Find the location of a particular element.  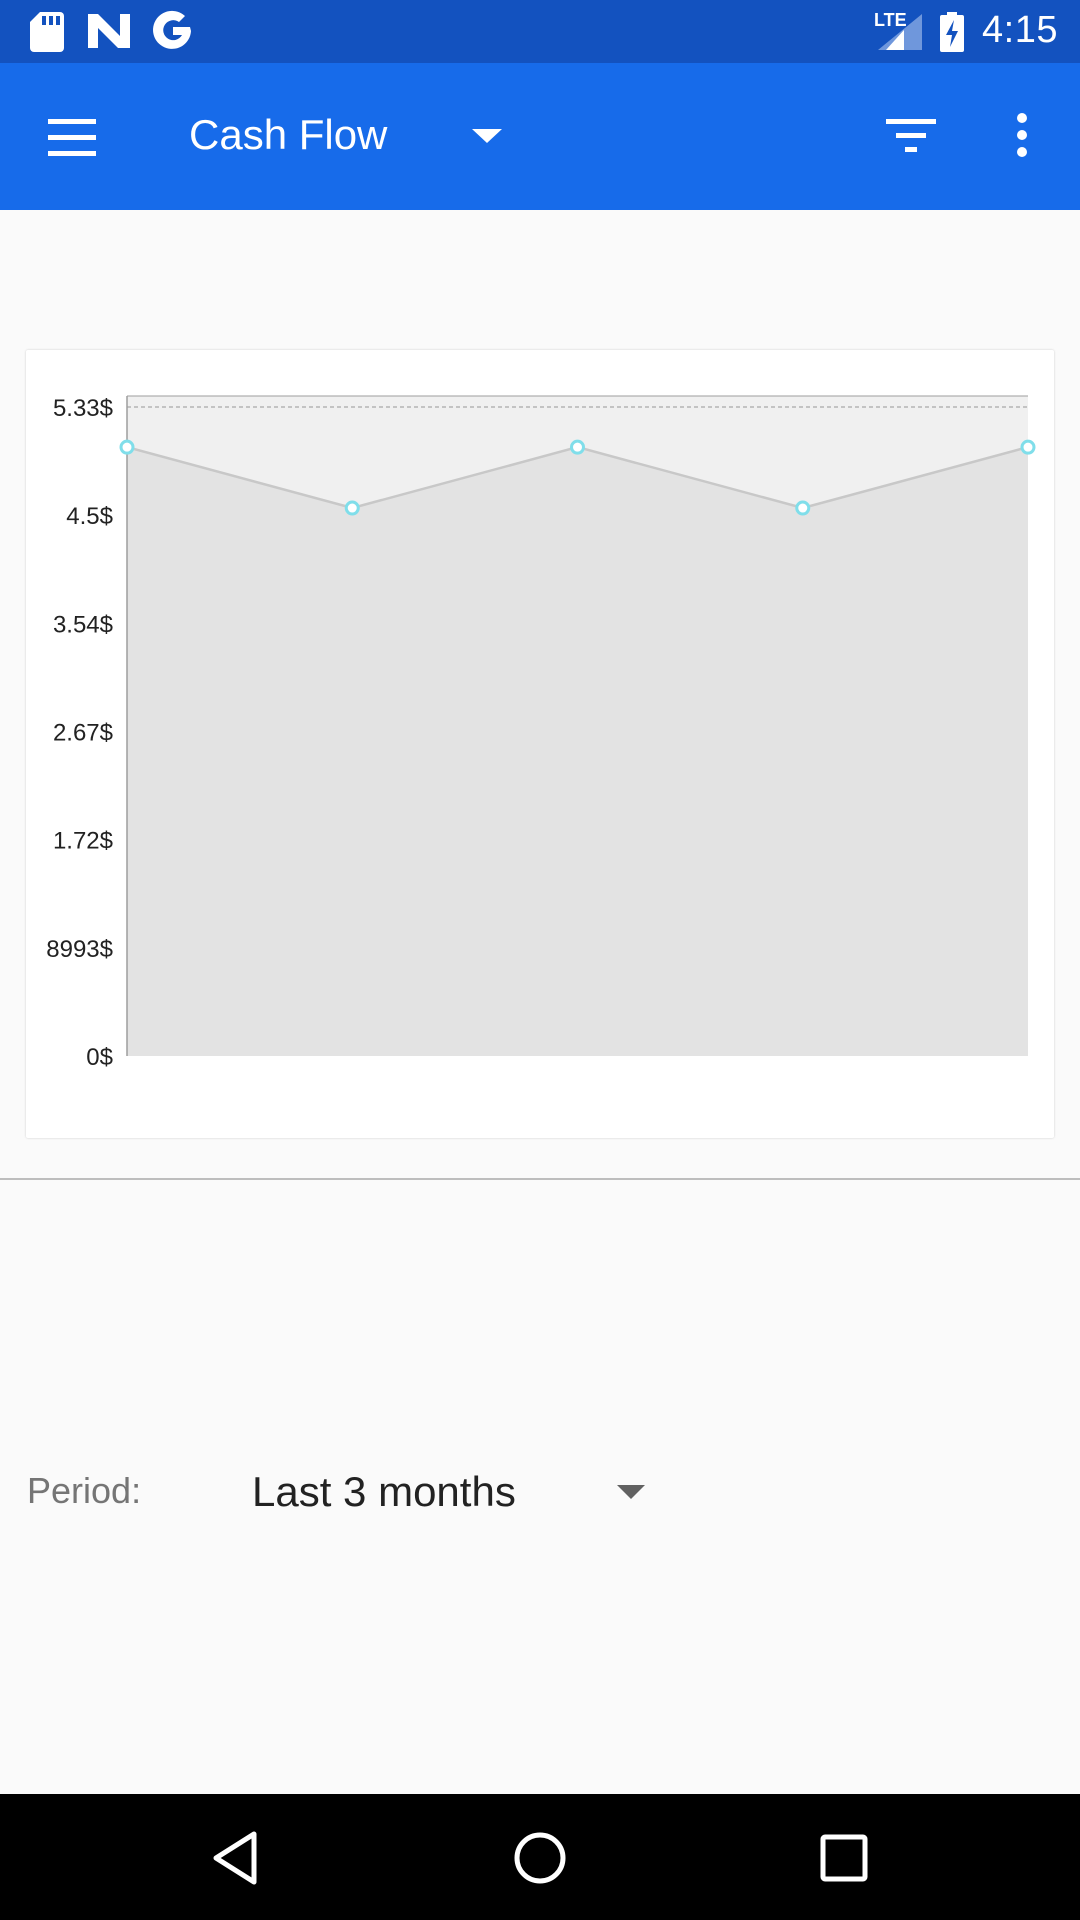

n-notification-icon is located at coordinates (109, 31).